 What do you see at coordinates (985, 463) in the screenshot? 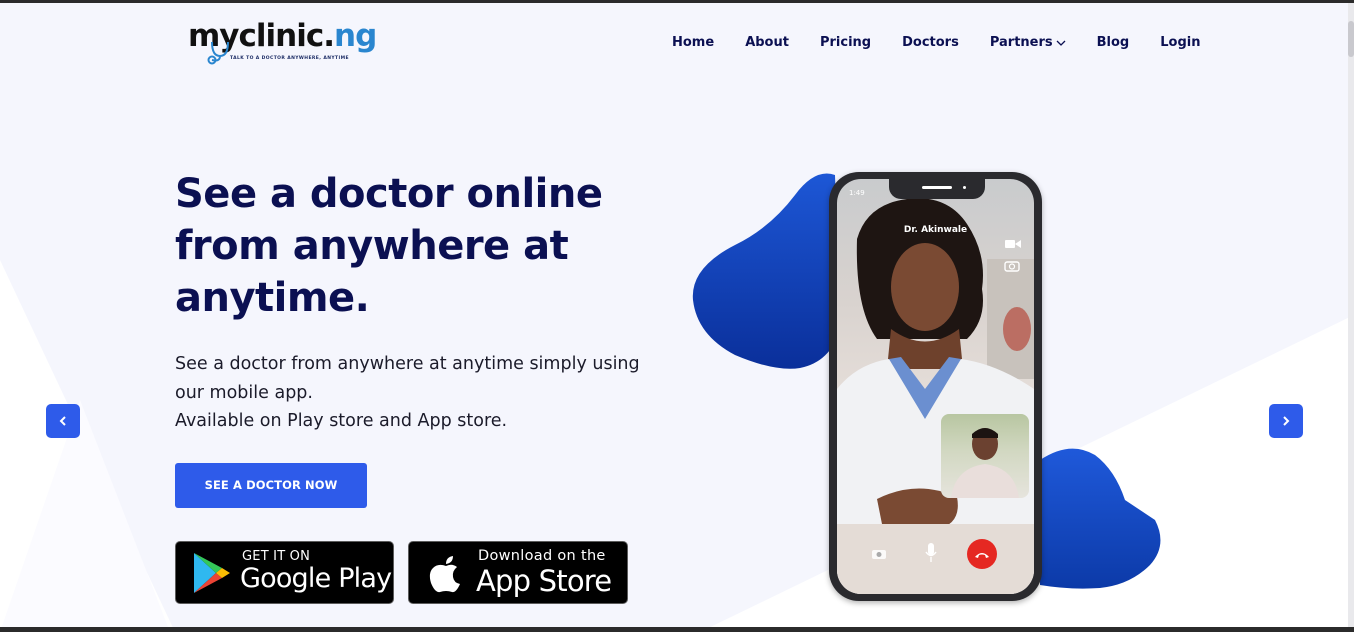
I see `patient-video-feed` at bounding box center [985, 463].